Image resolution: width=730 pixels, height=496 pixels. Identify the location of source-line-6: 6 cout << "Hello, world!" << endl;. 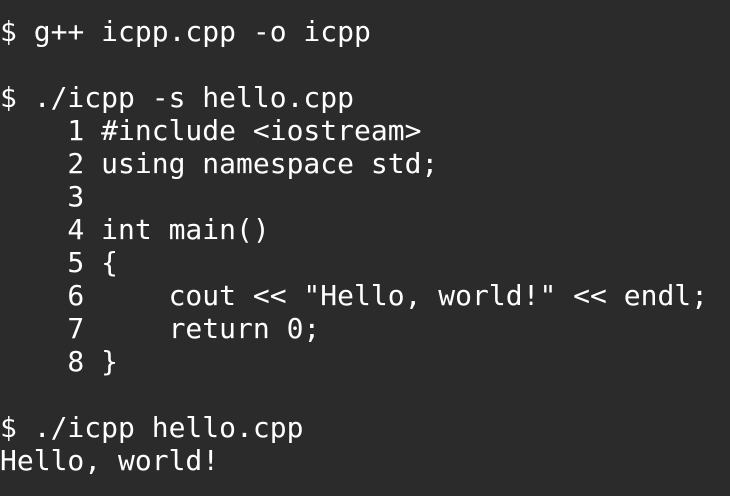
(354, 295).